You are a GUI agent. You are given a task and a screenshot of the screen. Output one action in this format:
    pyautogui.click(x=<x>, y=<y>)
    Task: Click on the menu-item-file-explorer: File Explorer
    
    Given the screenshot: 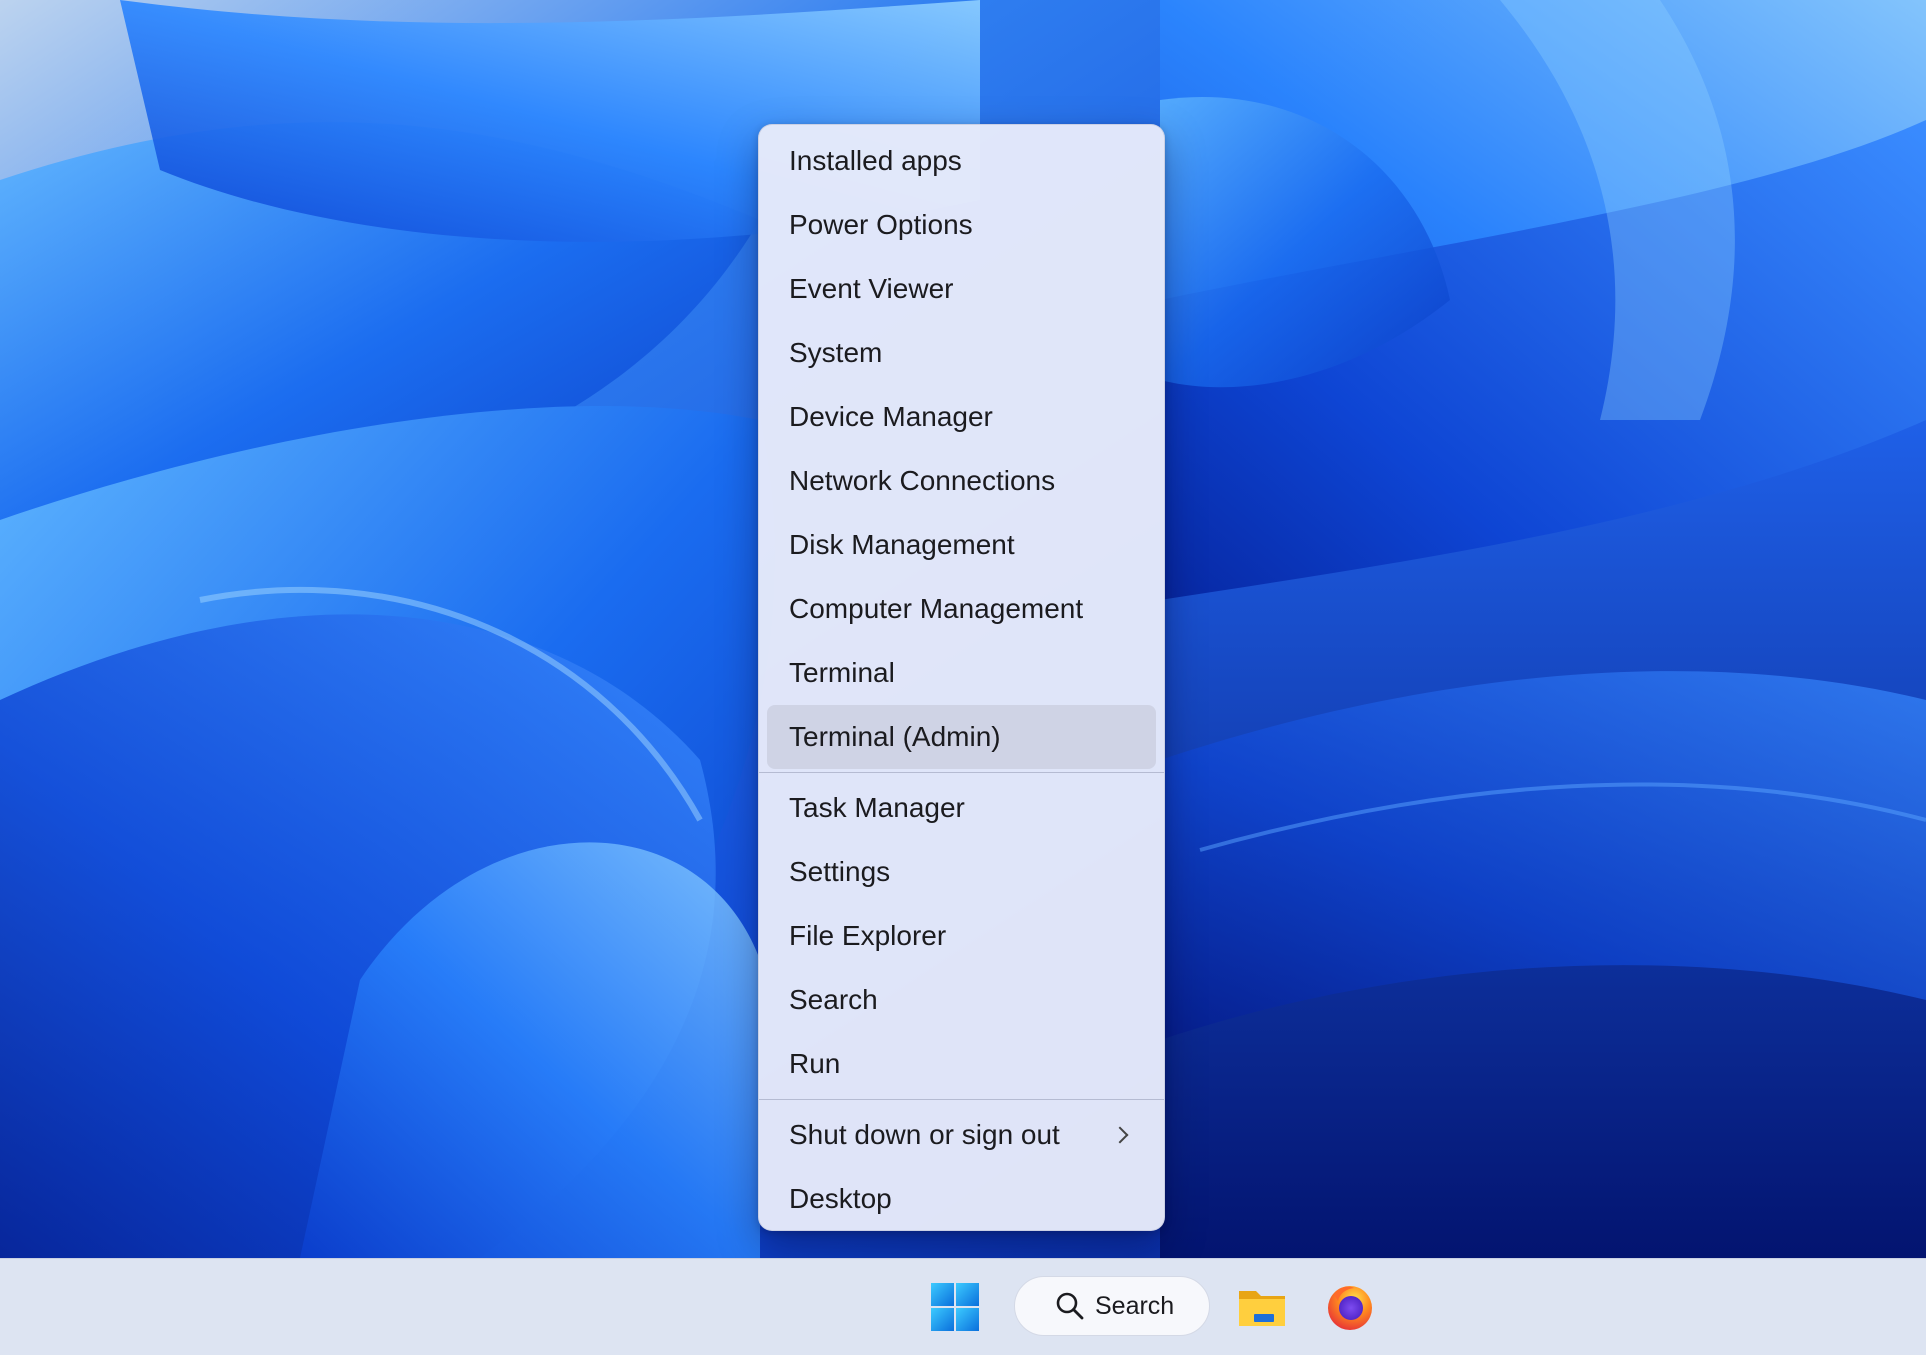 What is the action you would take?
    pyautogui.click(x=961, y=936)
    